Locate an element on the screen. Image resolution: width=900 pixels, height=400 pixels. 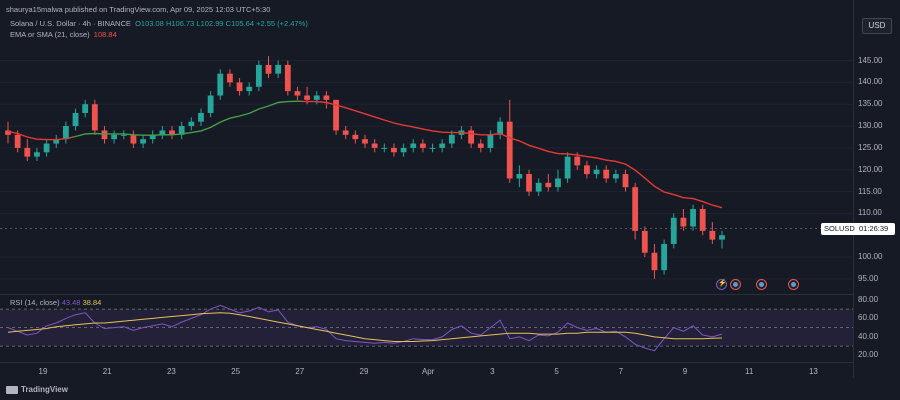
time-tick-label: 13 is located at coordinates (813, 371).